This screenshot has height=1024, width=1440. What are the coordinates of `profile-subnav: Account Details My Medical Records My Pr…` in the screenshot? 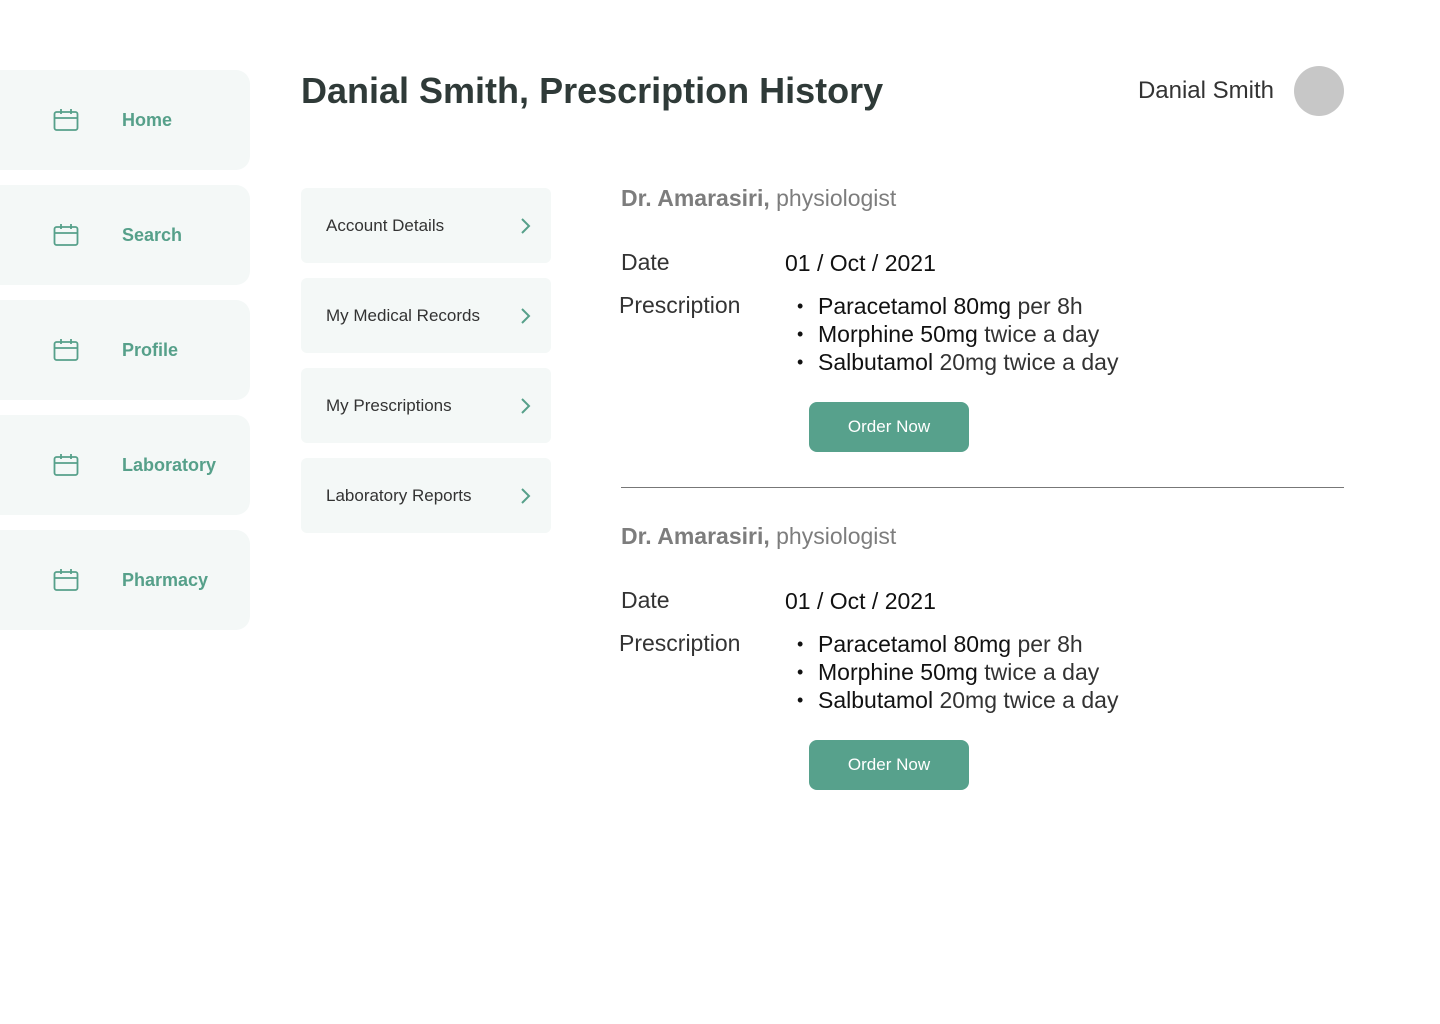 It's located at (426, 368).